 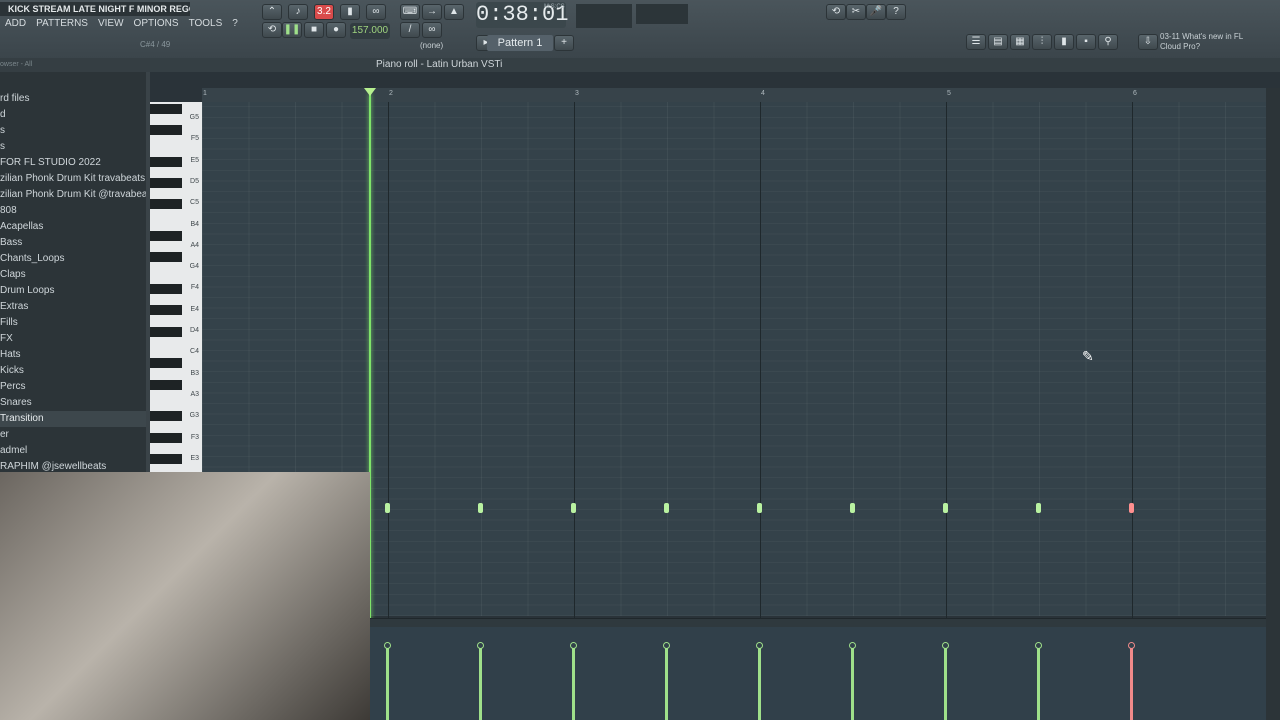 I want to click on arrow-right-icon: →, so click(x=432, y=12).